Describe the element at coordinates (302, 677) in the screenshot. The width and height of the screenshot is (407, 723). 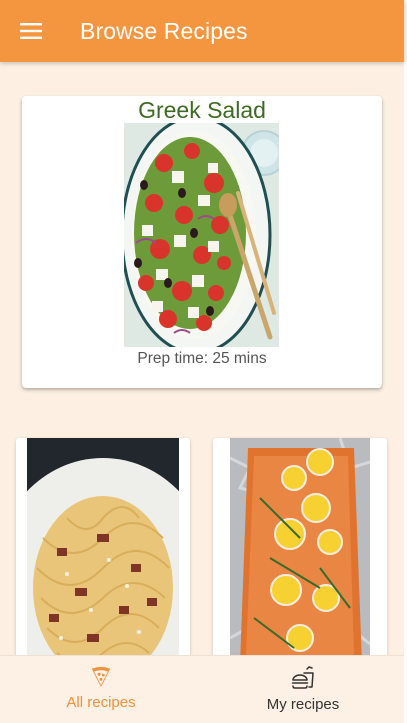
I see `burger-drink-icon` at that location.